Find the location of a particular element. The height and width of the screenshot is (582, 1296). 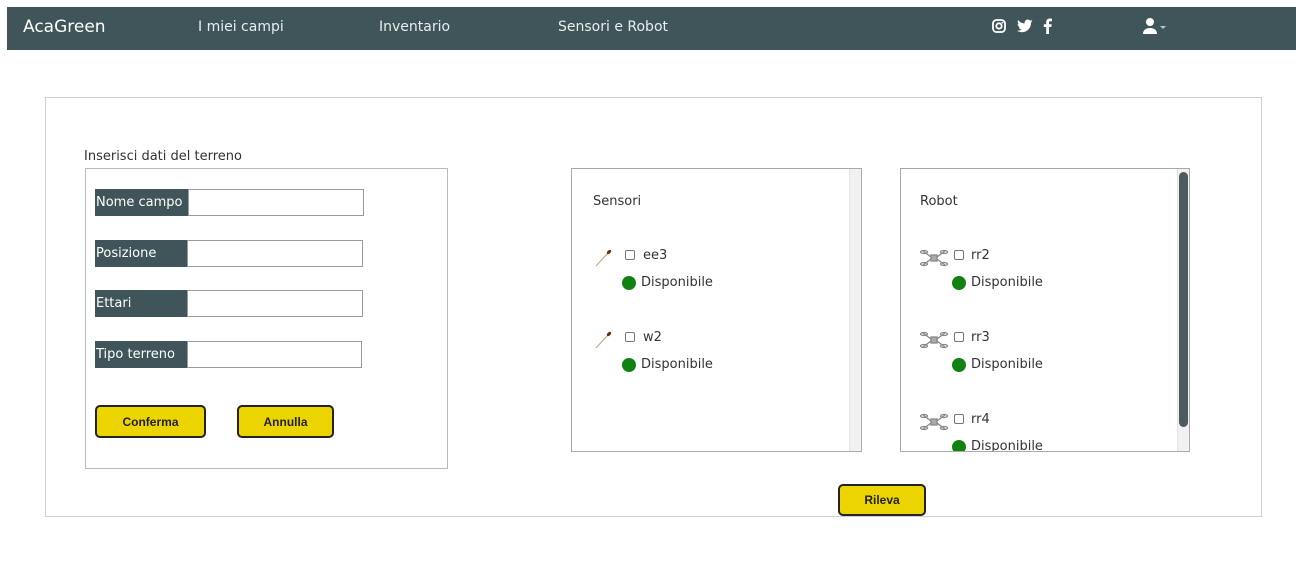

field-name-input is located at coordinates (276, 202).